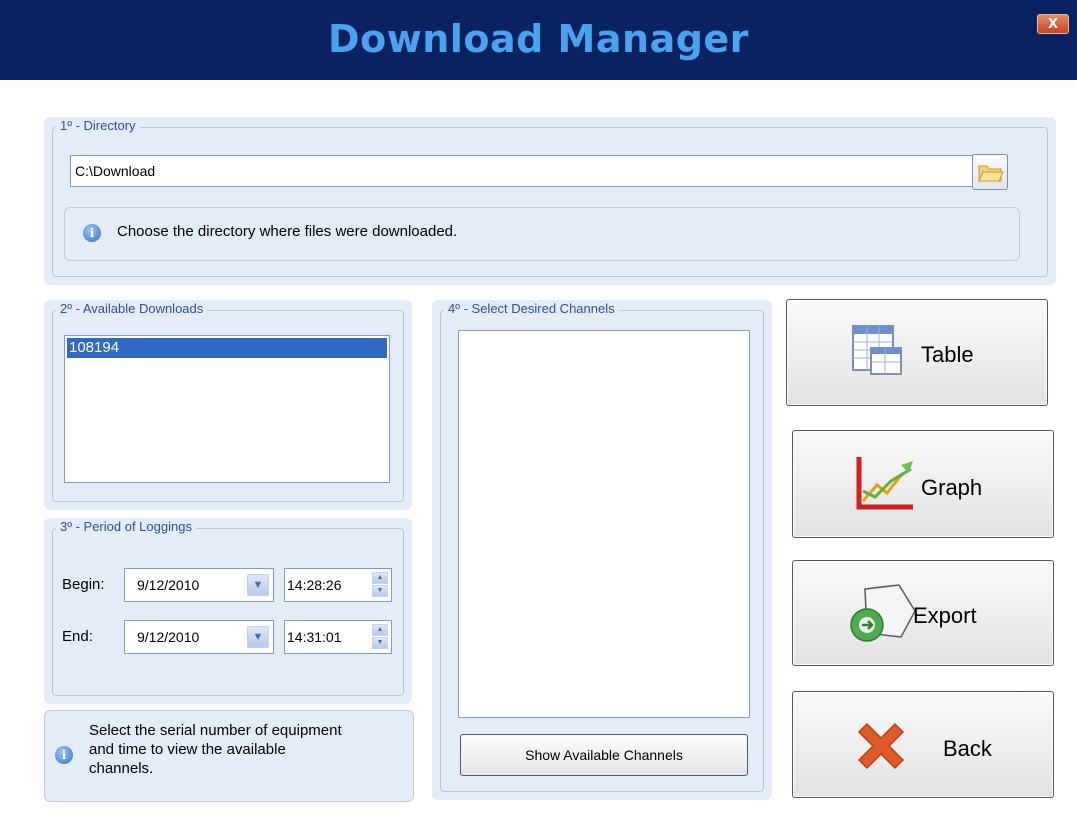 This screenshot has height=837, width=1077. I want to click on table-icon, so click(877, 350).